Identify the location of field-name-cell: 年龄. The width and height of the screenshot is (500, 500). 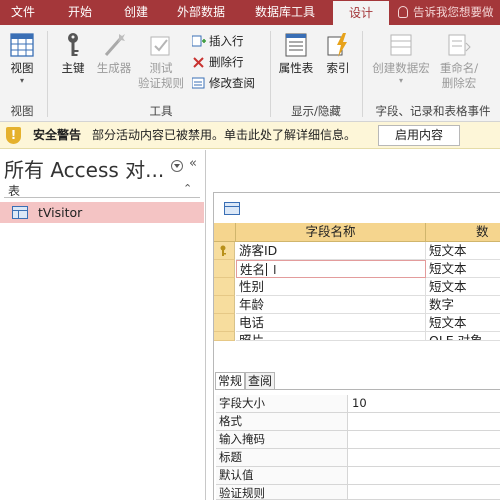
(331, 305).